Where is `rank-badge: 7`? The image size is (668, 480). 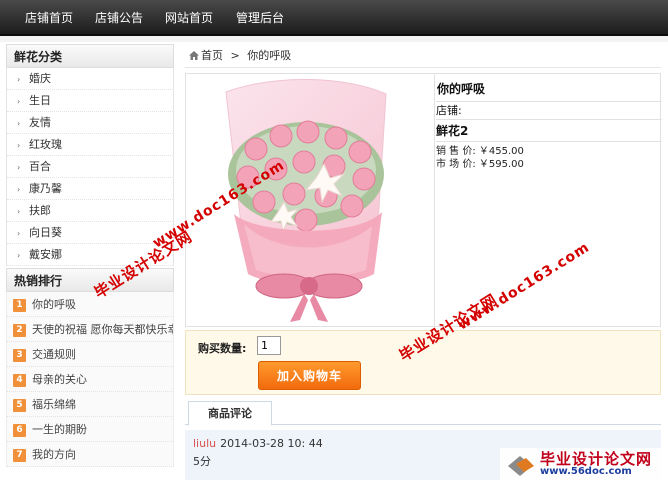 rank-badge: 7 is located at coordinates (19, 455).